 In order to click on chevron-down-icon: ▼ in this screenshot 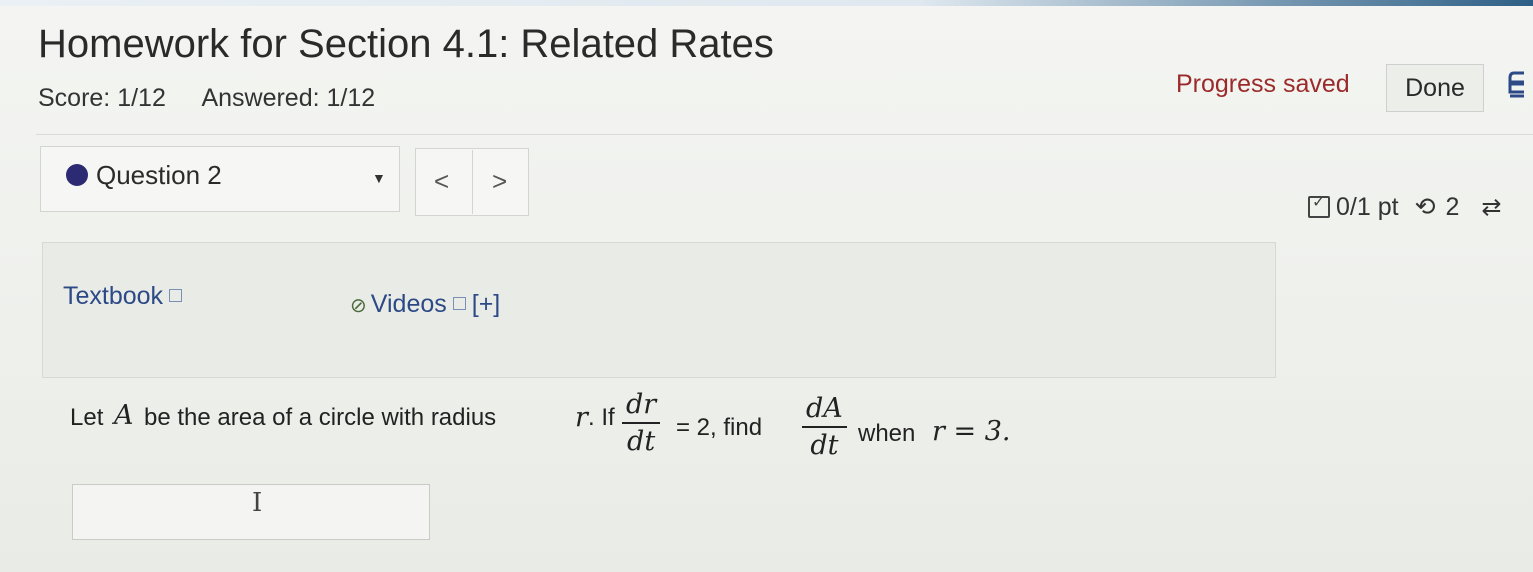, I will do `click(379, 178)`.